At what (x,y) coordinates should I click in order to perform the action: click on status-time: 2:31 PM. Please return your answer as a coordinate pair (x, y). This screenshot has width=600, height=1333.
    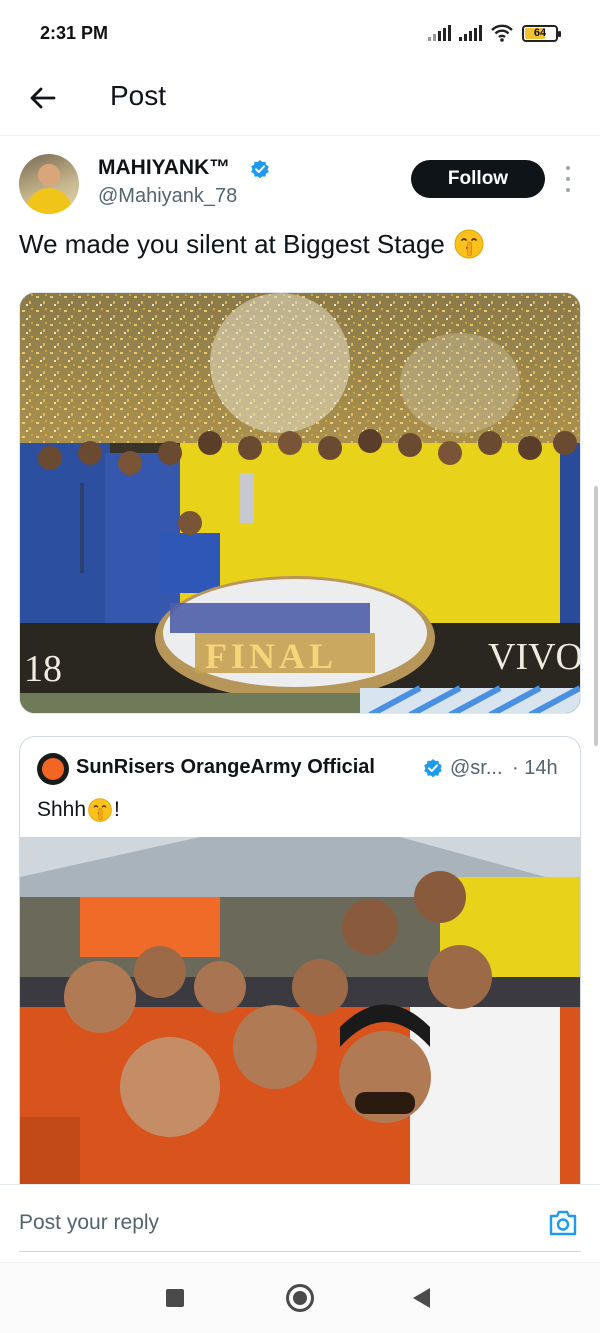
    Looking at the image, I should click on (74, 32).